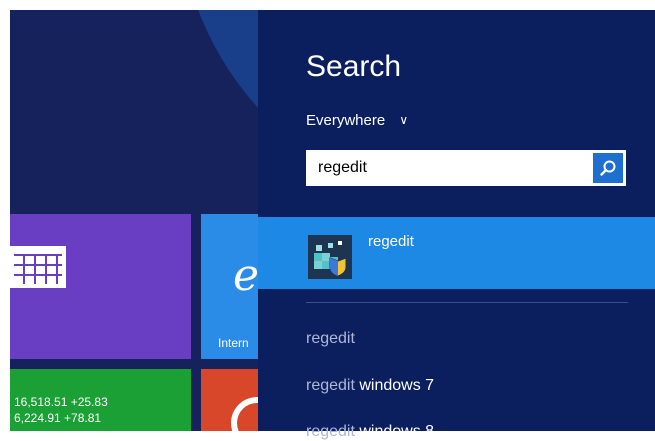  I want to click on tile-app-icon, so click(246, 414).